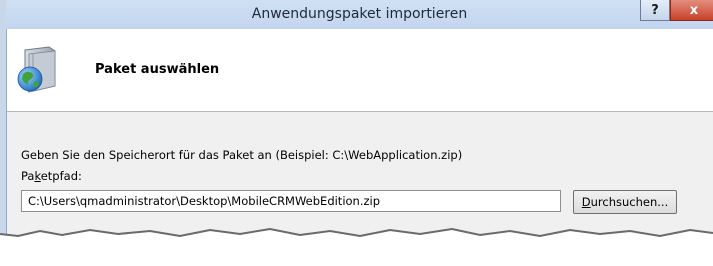 The width and height of the screenshot is (713, 266). Describe the element at coordinates (61, 176) in the screenshot. I see `label-text-end: etpfad:` at that location.